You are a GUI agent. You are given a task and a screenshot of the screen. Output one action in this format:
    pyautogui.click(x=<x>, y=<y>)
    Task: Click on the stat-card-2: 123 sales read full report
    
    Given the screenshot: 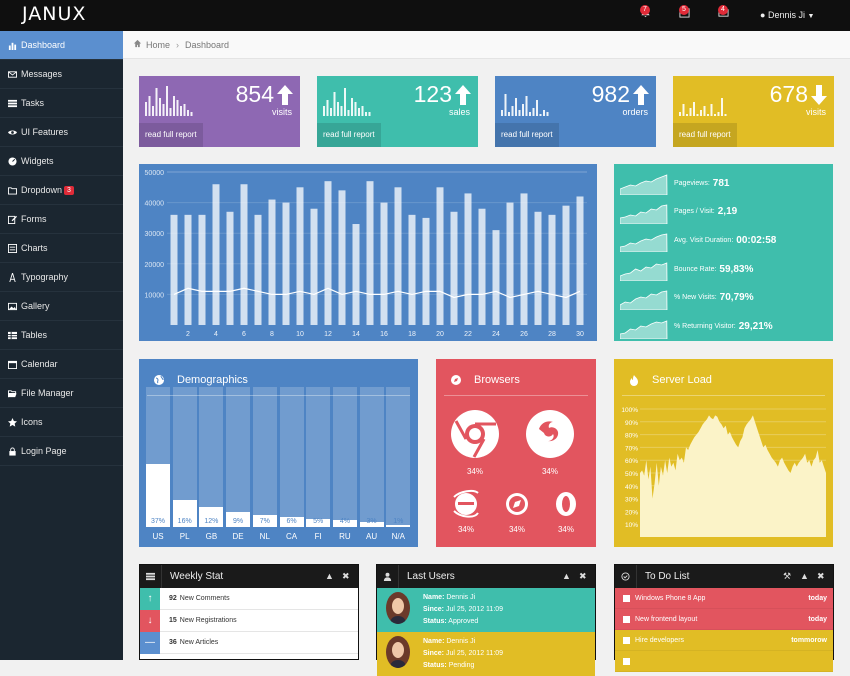 What is the action you would take?
    pyautogui.click(x=397, y=111)
    